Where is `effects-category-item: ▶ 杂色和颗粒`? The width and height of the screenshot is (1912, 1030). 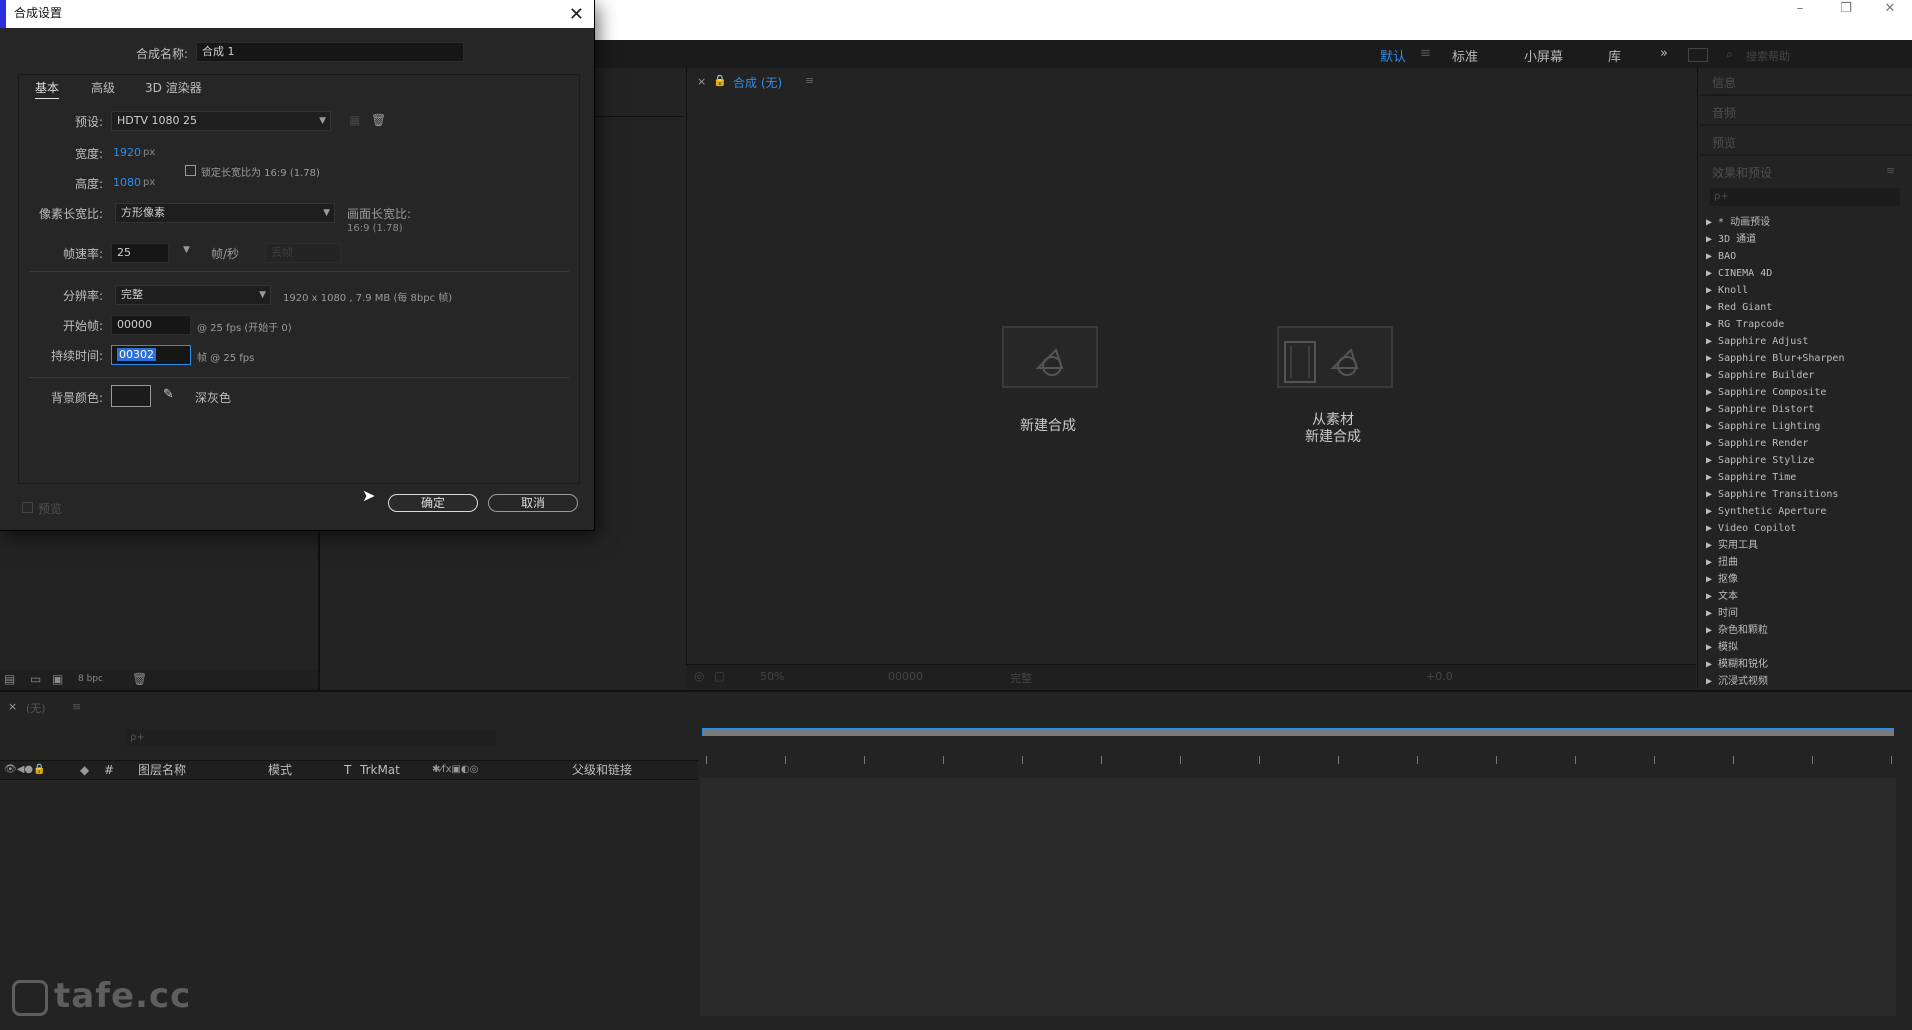 effects-category-item: ▶ 杂色和颗粒 is located at coordinates (1737, 630).